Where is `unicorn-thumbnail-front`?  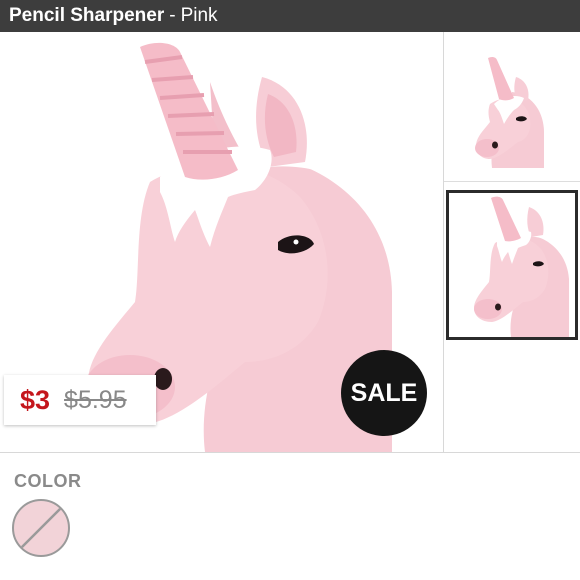 unicorn-thumbnail-front is located at coordinates (511, 112).